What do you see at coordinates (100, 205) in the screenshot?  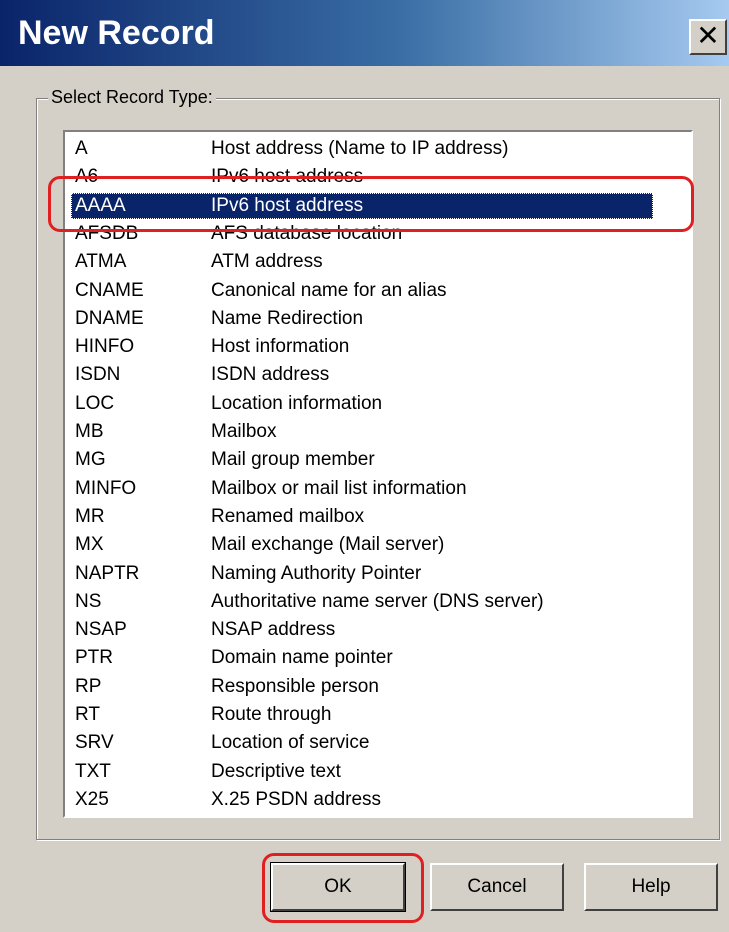 I see `record-code: AAAA` at bounding box center [100, 205].